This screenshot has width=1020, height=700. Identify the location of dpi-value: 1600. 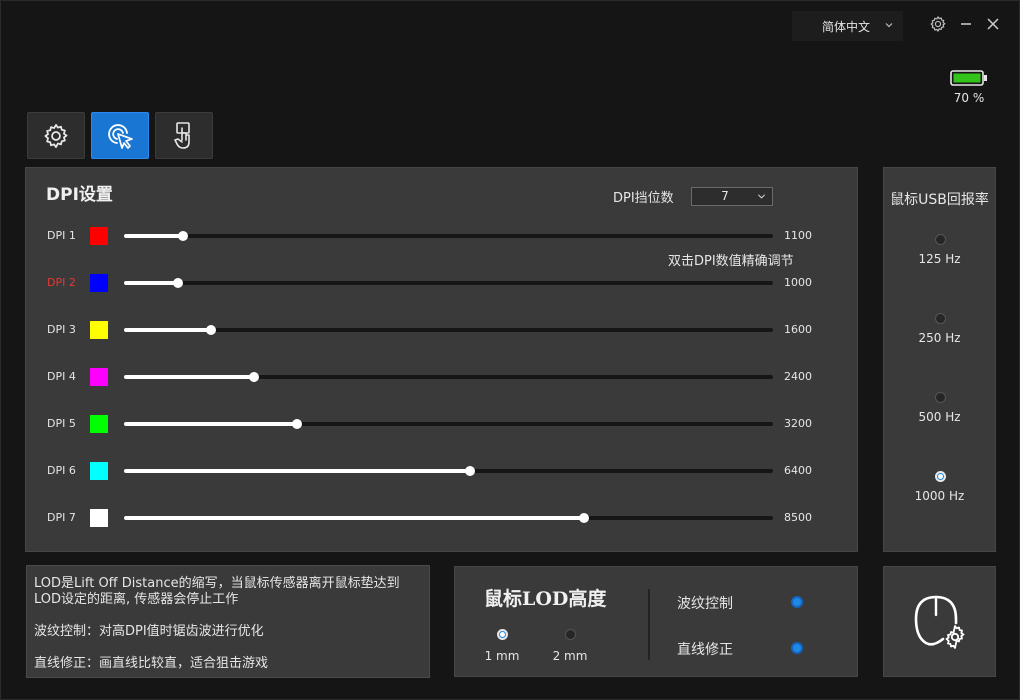
(798, 329).